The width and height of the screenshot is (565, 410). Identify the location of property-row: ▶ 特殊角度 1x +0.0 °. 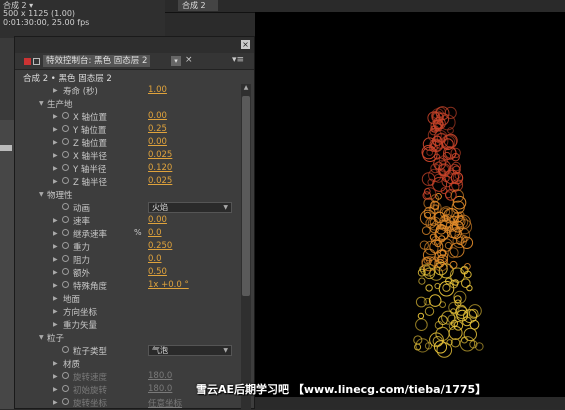
(128, 285).